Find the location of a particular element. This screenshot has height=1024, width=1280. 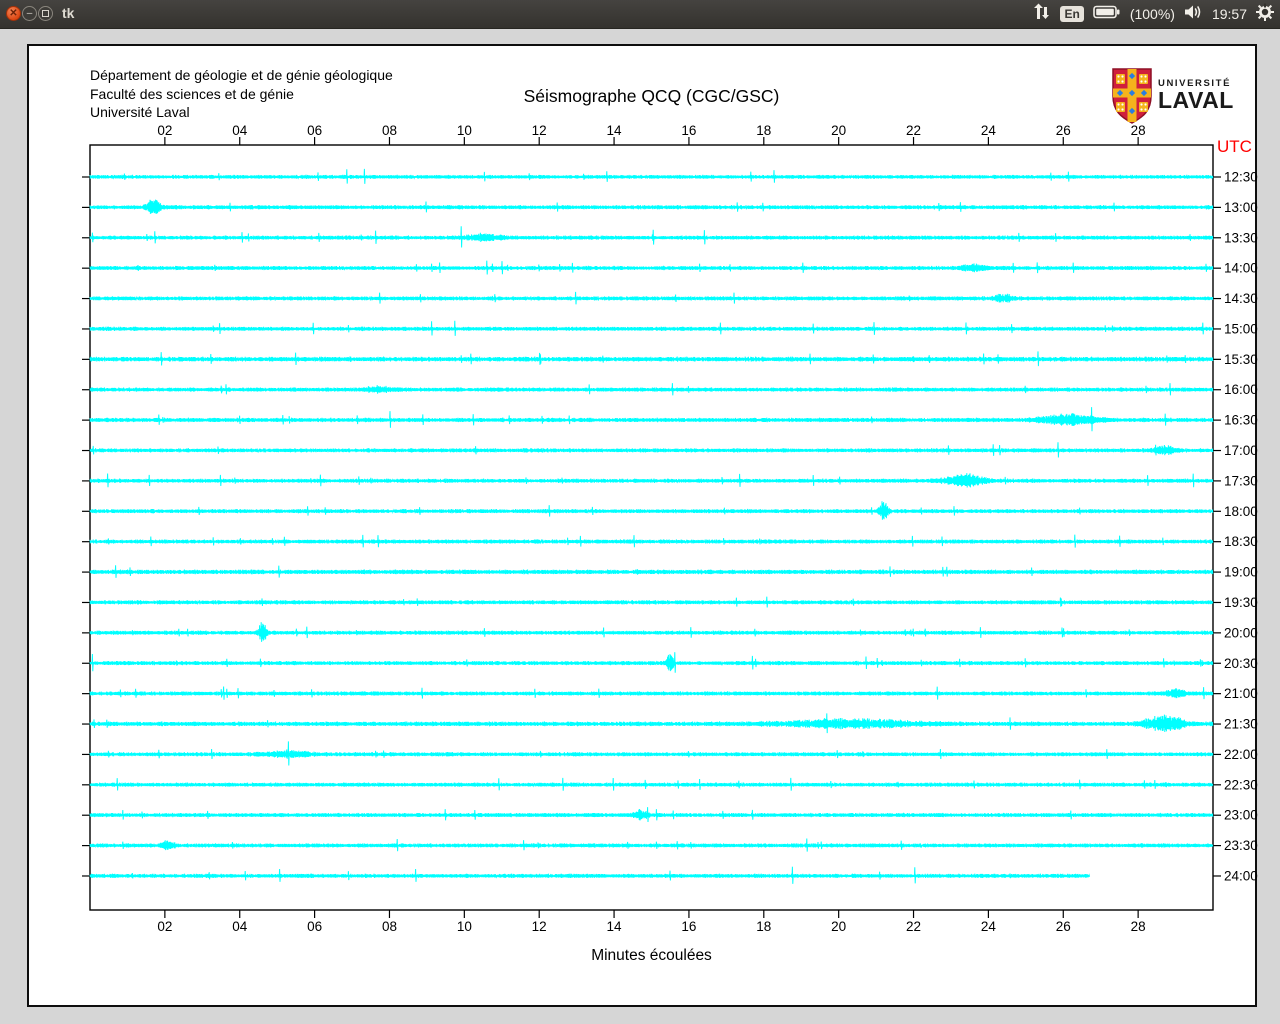

x-tick-label-bottom: 18 is located at coordinates (763, 926).